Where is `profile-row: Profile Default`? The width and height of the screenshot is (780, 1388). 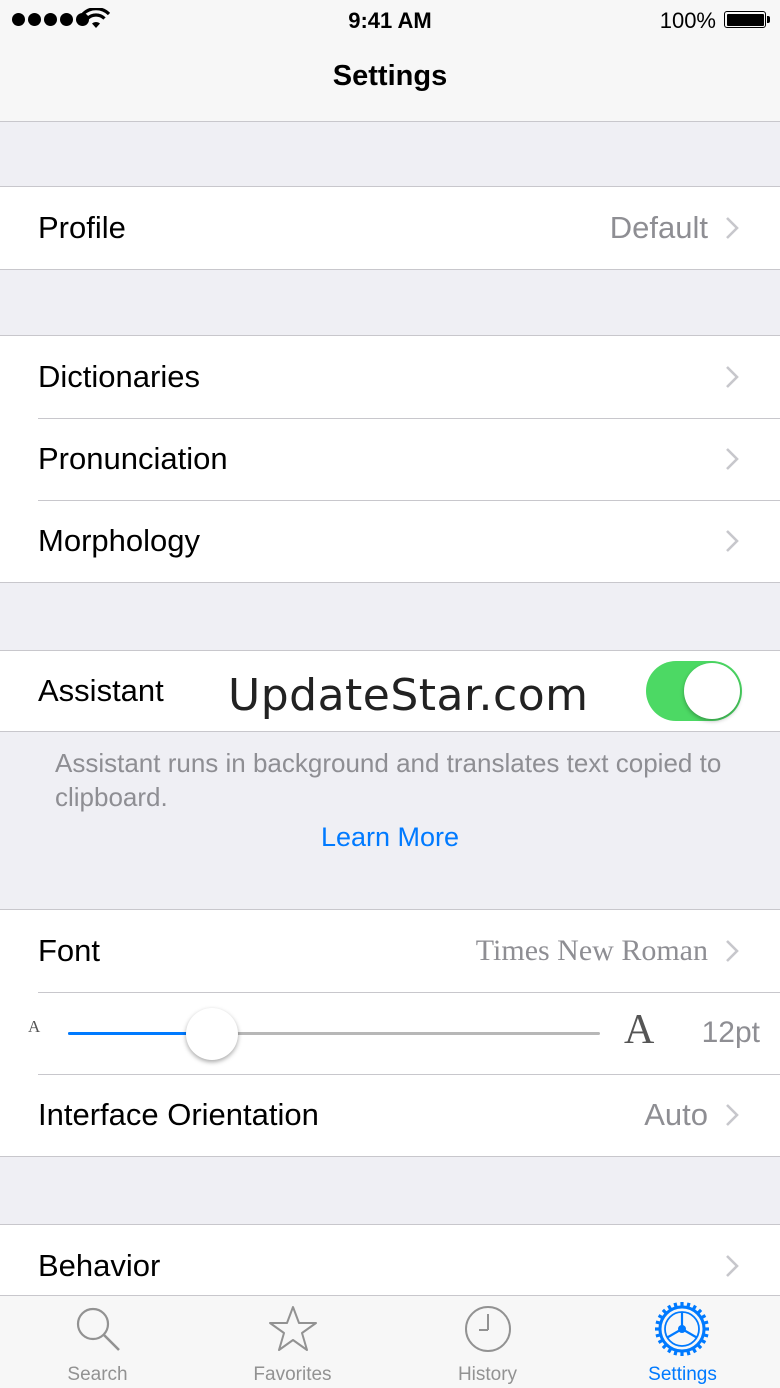
profile-row: Profile Default is located at coordinates (390, 228).